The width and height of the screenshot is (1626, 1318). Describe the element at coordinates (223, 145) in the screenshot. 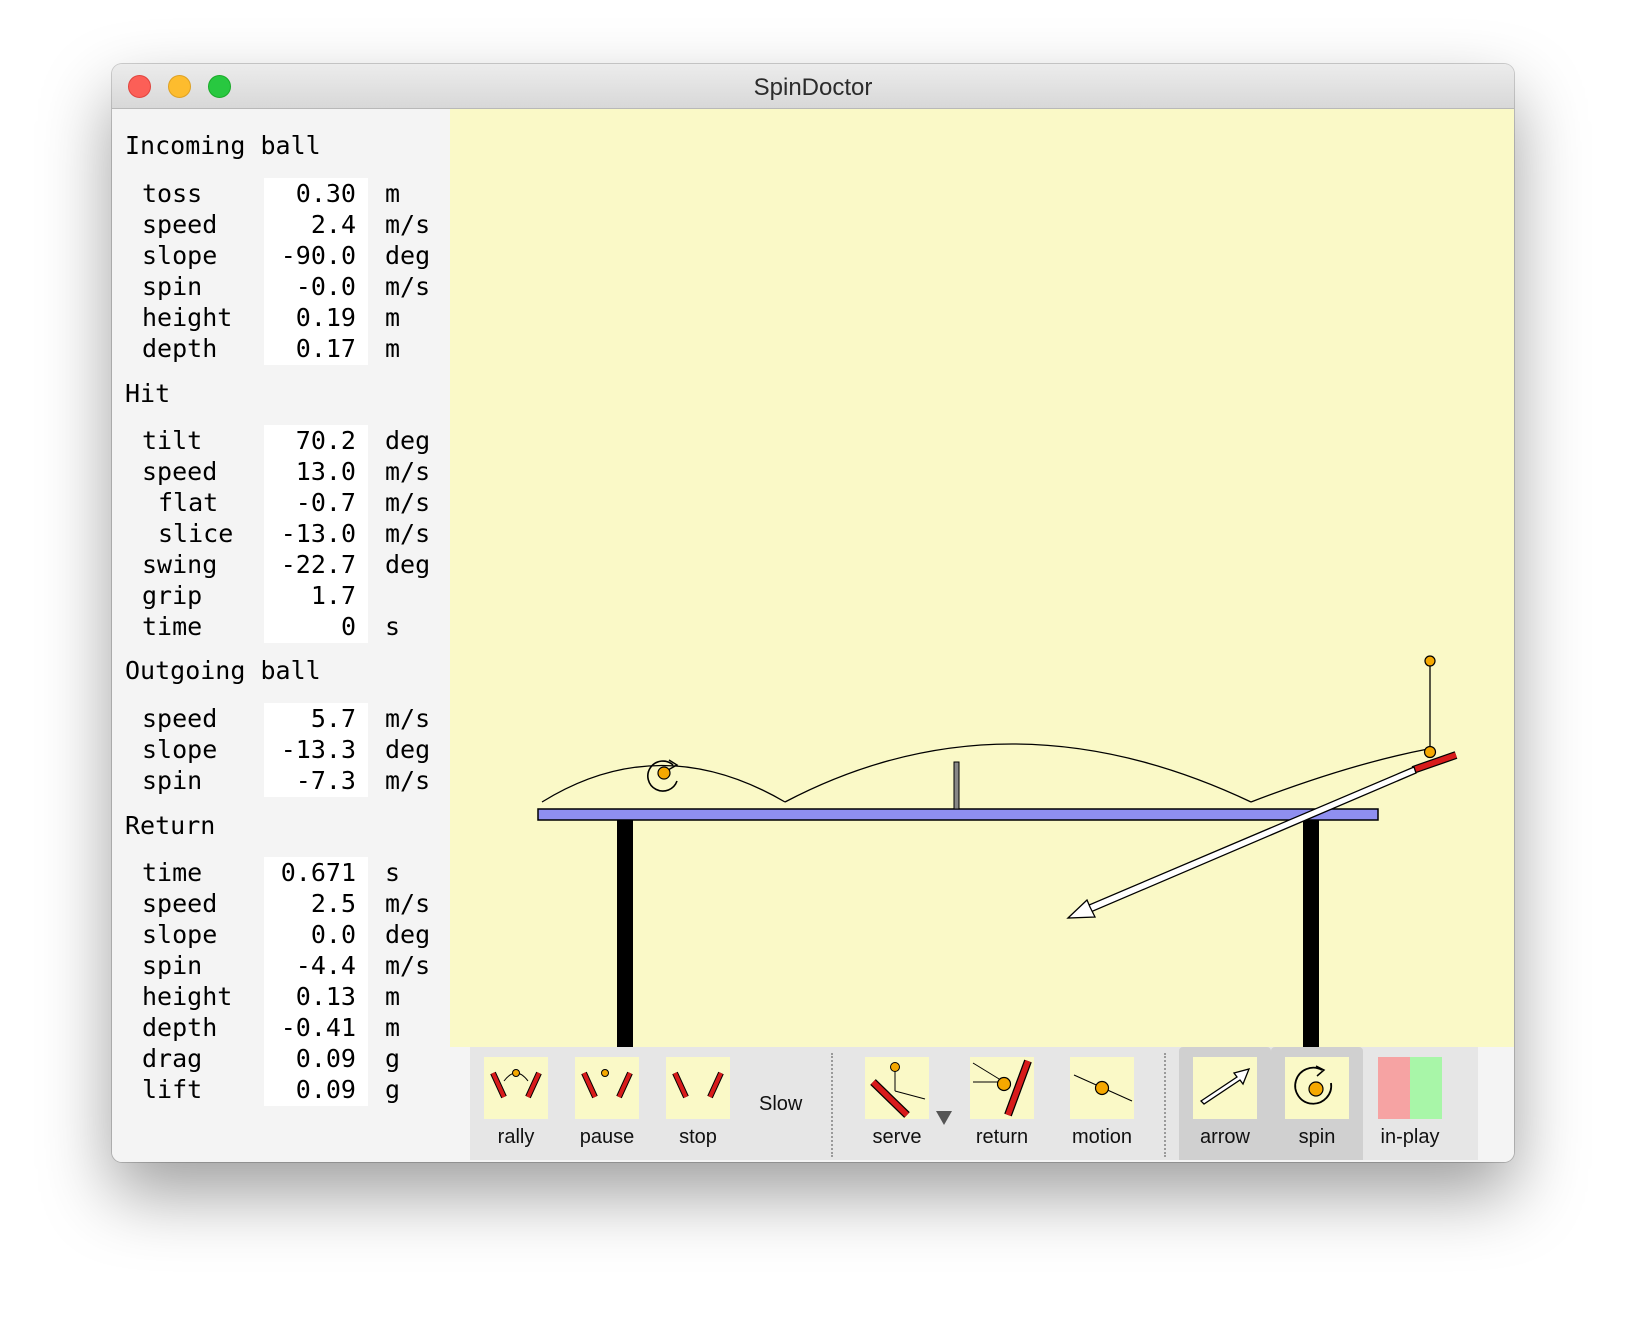

I see `incoming-ball-title: Incoming ball` at that location.